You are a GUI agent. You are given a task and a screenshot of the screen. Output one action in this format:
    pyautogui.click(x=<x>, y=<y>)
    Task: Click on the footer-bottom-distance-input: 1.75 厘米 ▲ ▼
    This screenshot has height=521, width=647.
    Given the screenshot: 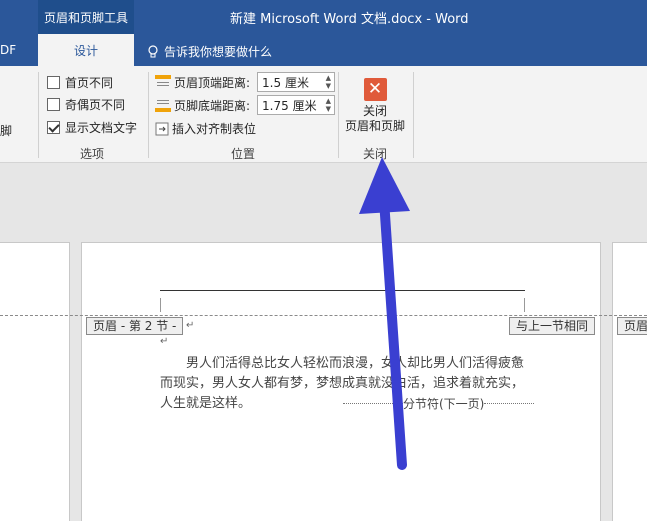 What is the action you would take?
    pyautogui.click(x=296, y=105)
    